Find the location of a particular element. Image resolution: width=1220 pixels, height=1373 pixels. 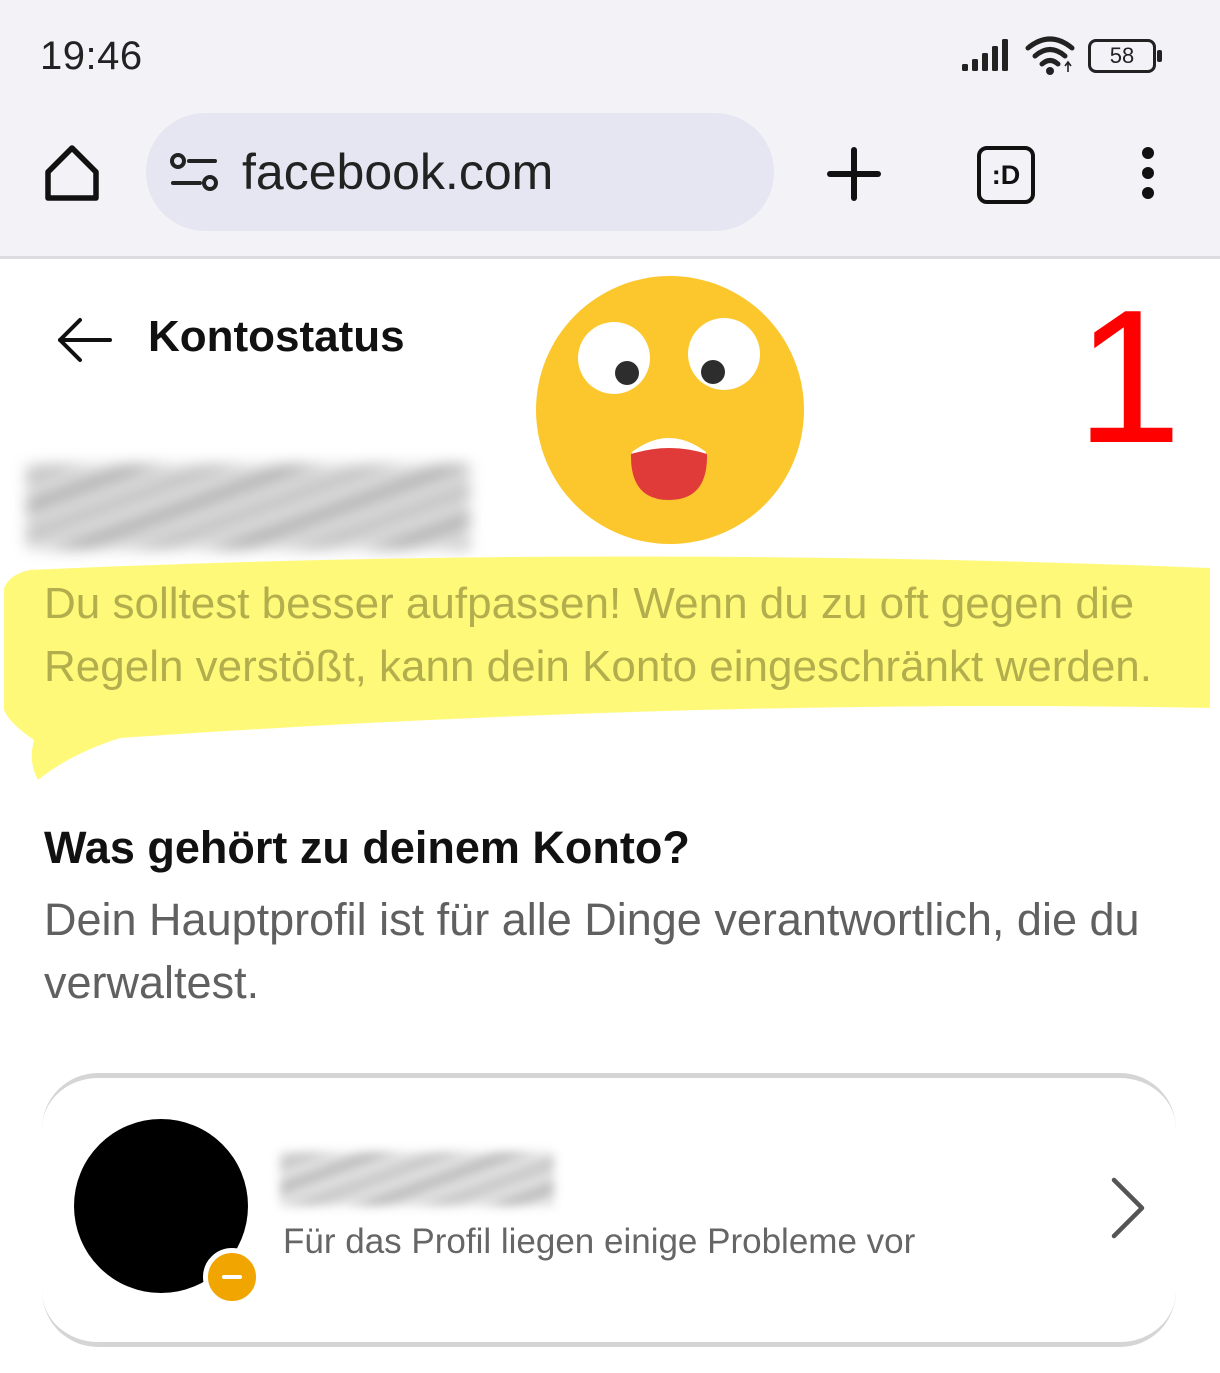

site-settings-icon is located at coordinates (195, 173).